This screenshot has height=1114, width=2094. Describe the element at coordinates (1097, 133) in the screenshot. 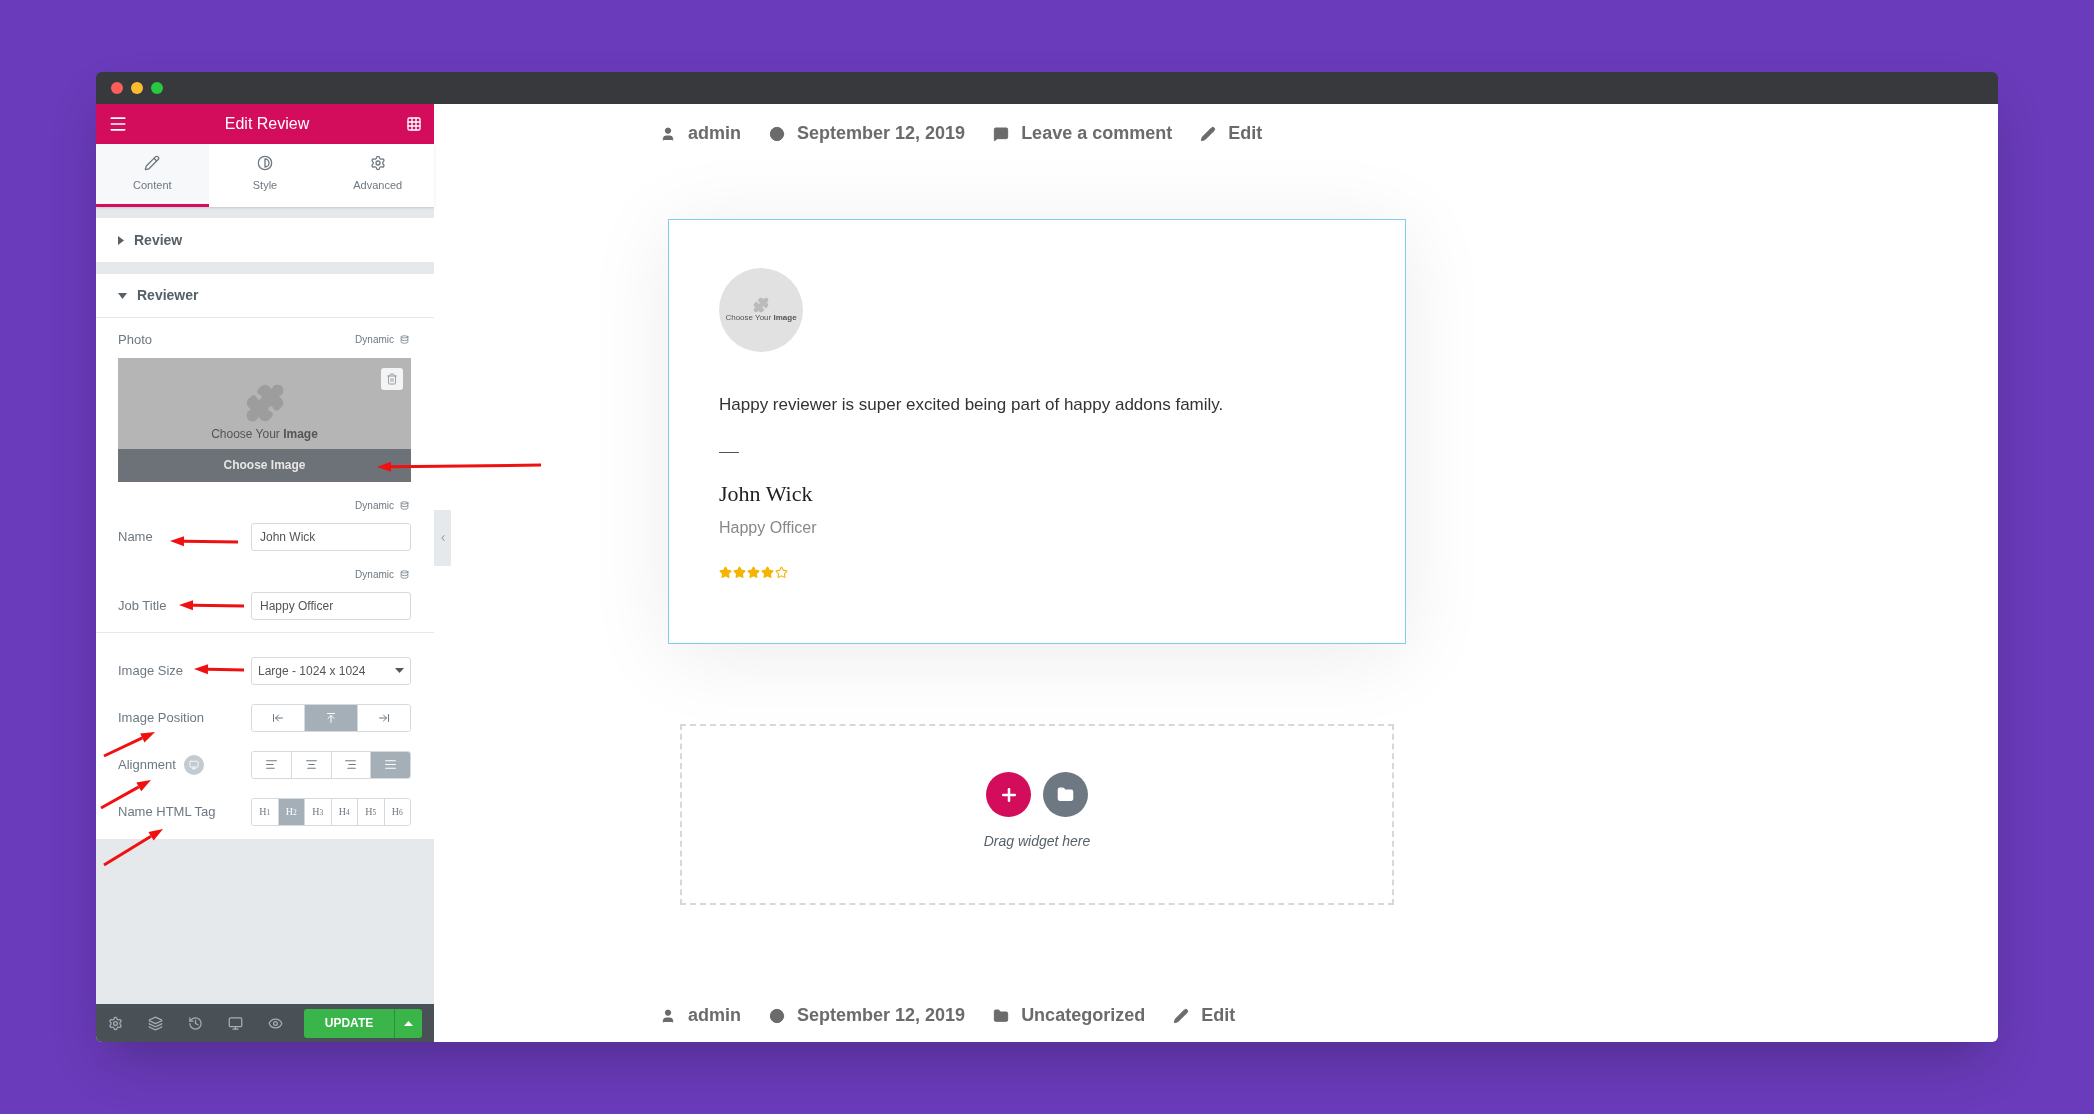

I see `meta-link: Leave a comment` at that location.